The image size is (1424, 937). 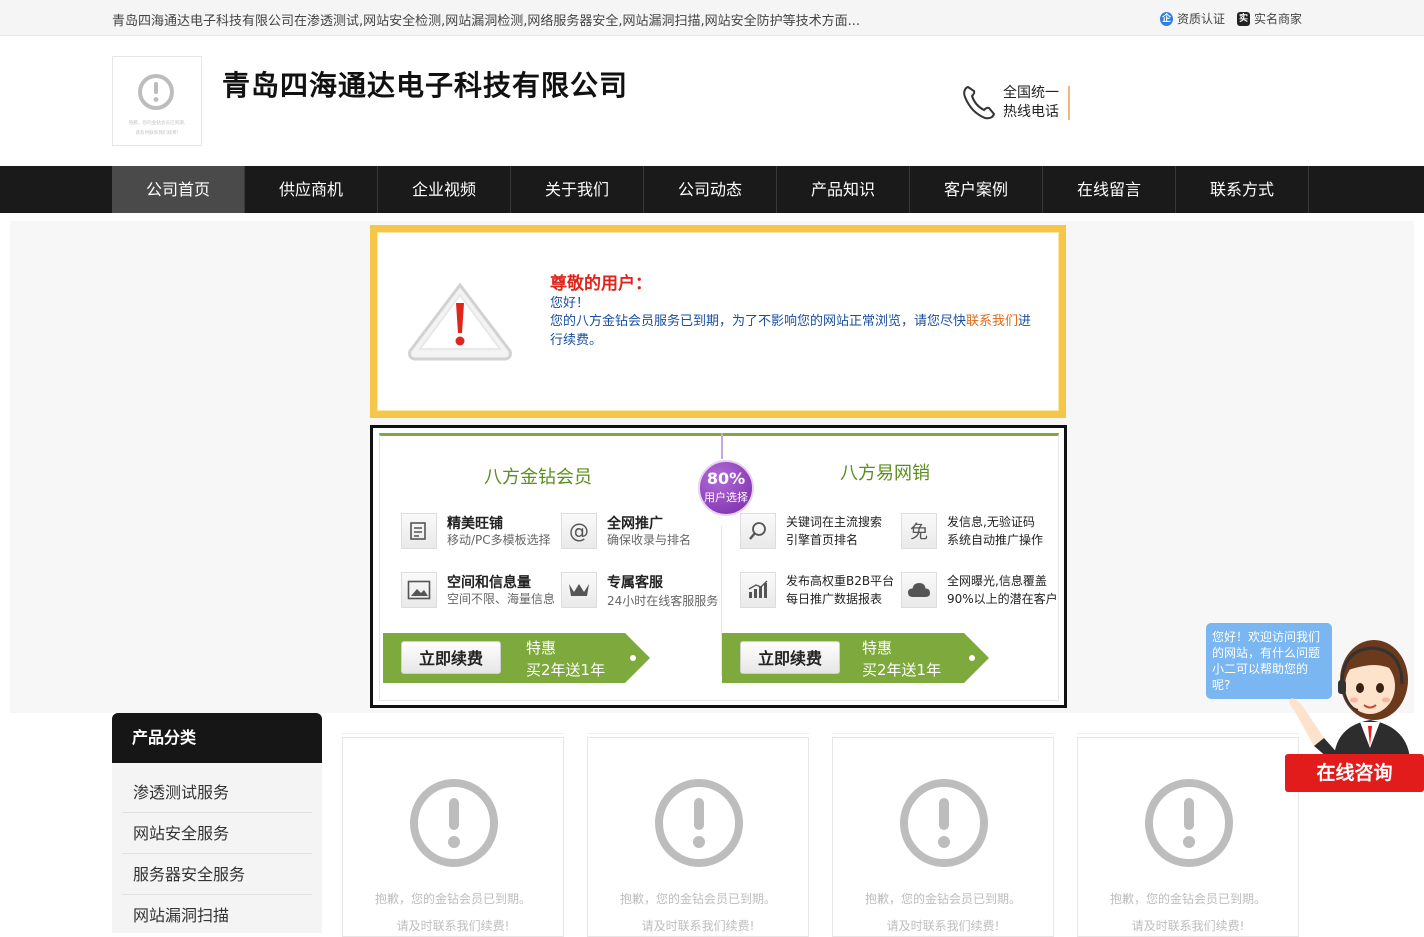 What do you see at coordinates (855, 658) in the screenshot?
I see `renew-strip-right: 立即续费 特惠 买2年送1年` at bounding box center [855, 658].